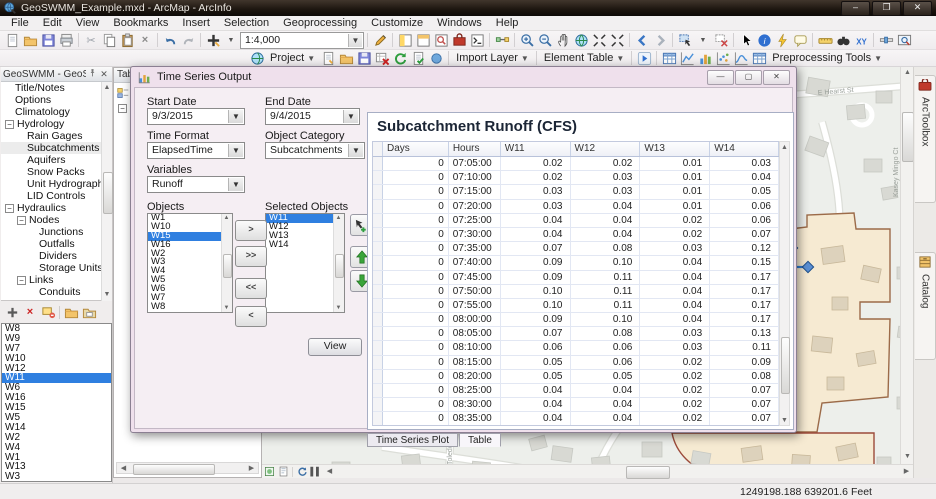 The width and height of the screenshot is (936, 499). Describe the element at coordinates (599, 40) in the screenshot. I see `fixed-zoom-in-icon` at that location.